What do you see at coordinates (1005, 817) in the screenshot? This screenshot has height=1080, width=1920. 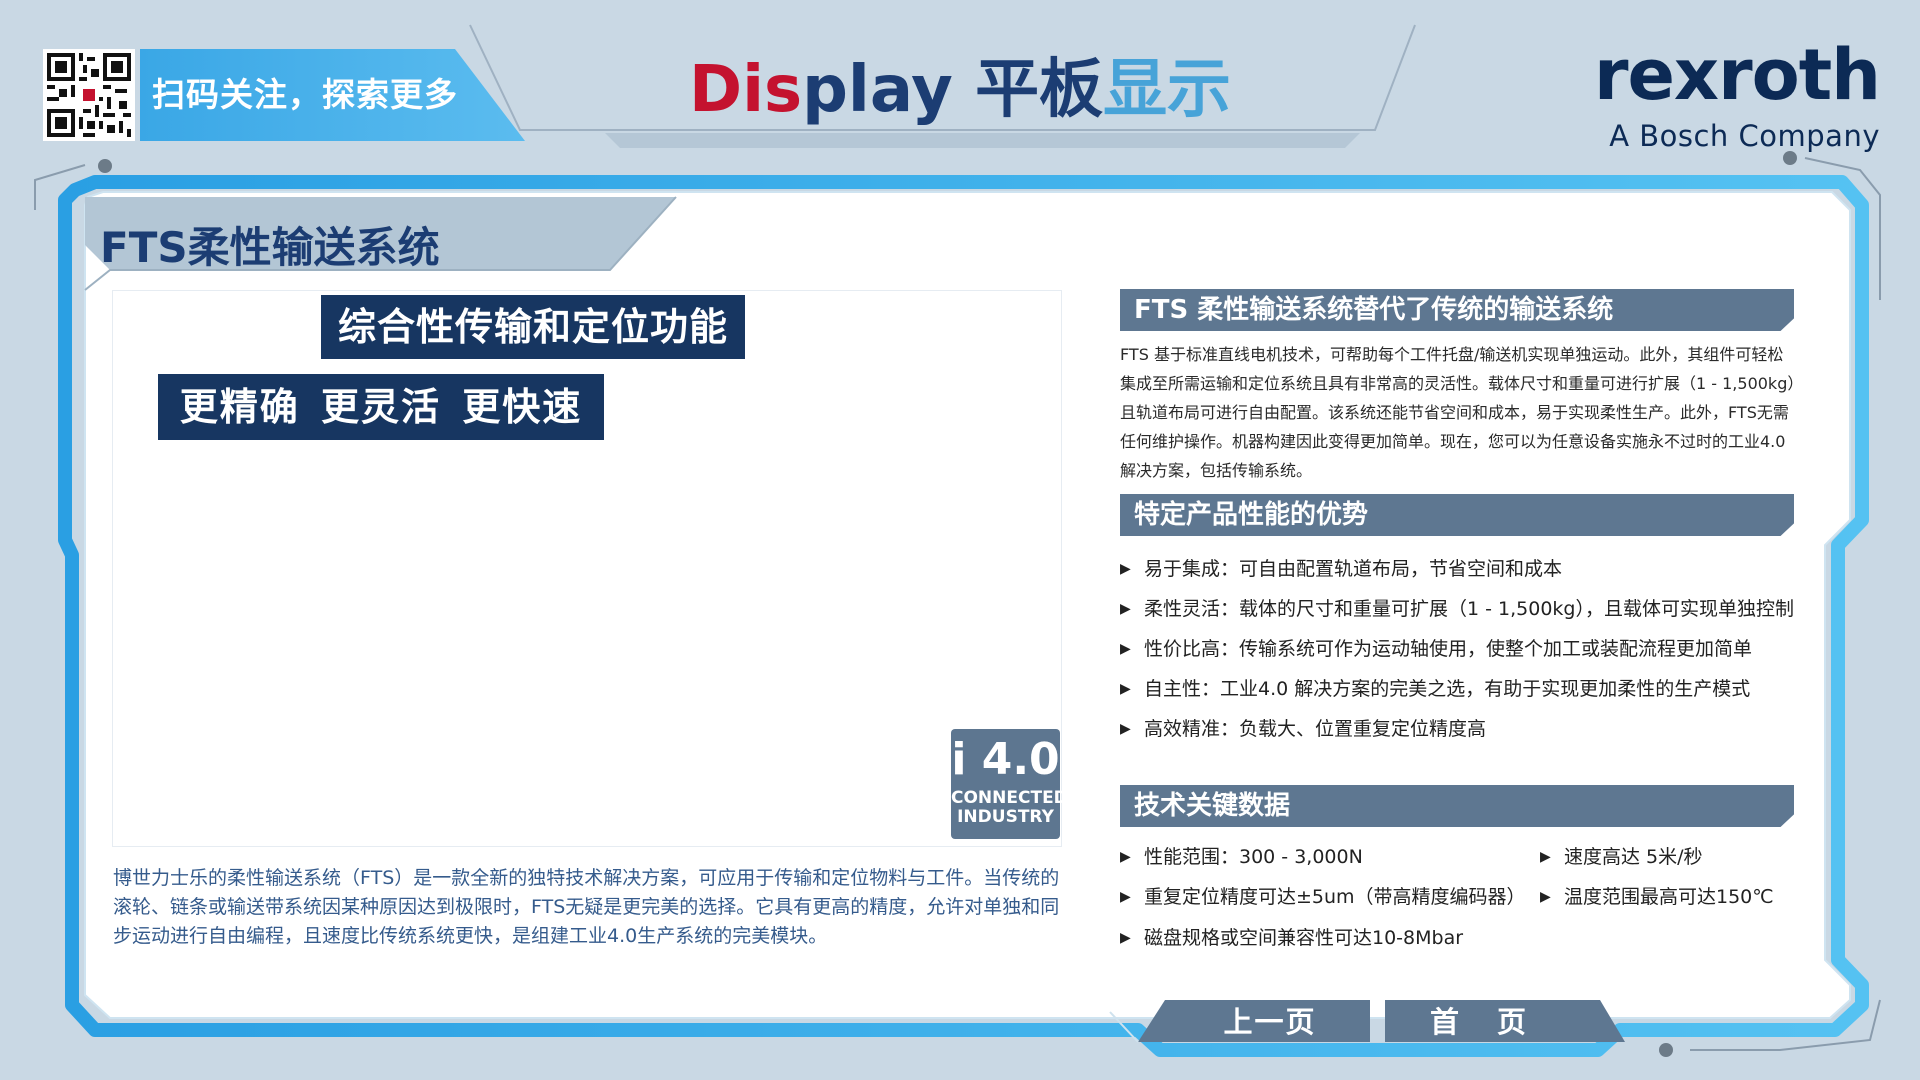 I see `badge-line-industry: INDUSTRY` at bounding box center [1005, 817].